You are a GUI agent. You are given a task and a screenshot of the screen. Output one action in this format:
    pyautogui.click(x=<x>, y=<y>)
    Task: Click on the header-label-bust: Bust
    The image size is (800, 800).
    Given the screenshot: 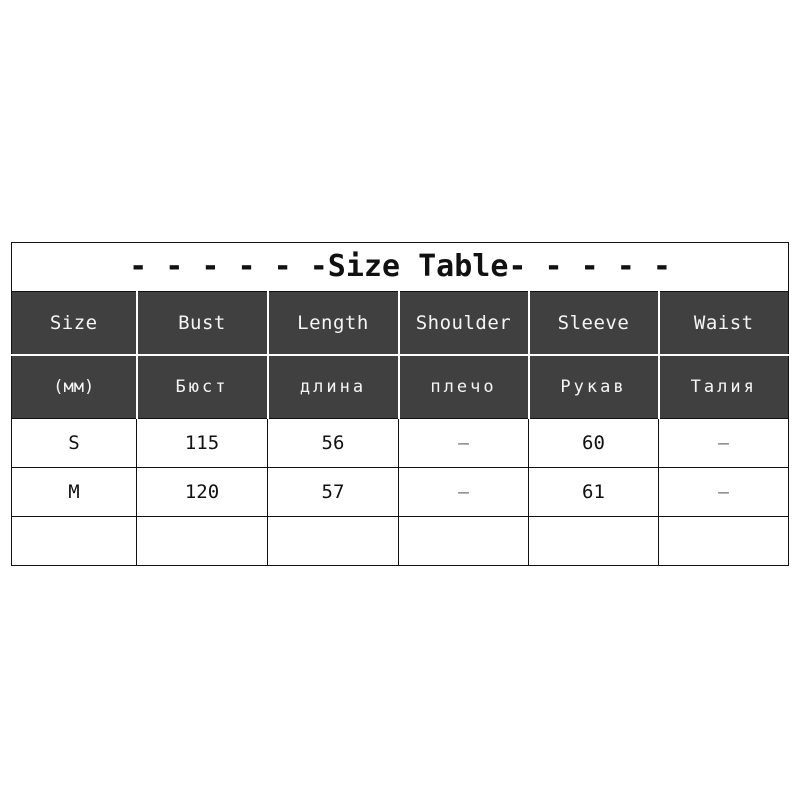 What is the action you would take?
    pyautogui.click(x=202, y=323)
    